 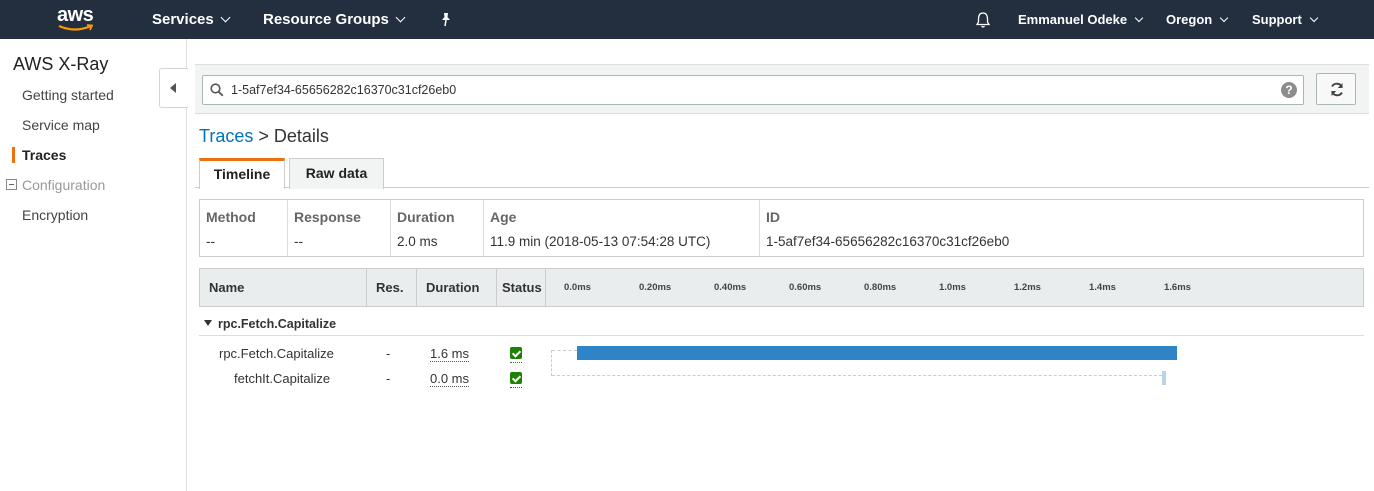 What do you see at coordinates (503, 217) in the screenshot?
I see `summary-header: Age` at bounding box center [503, 217].